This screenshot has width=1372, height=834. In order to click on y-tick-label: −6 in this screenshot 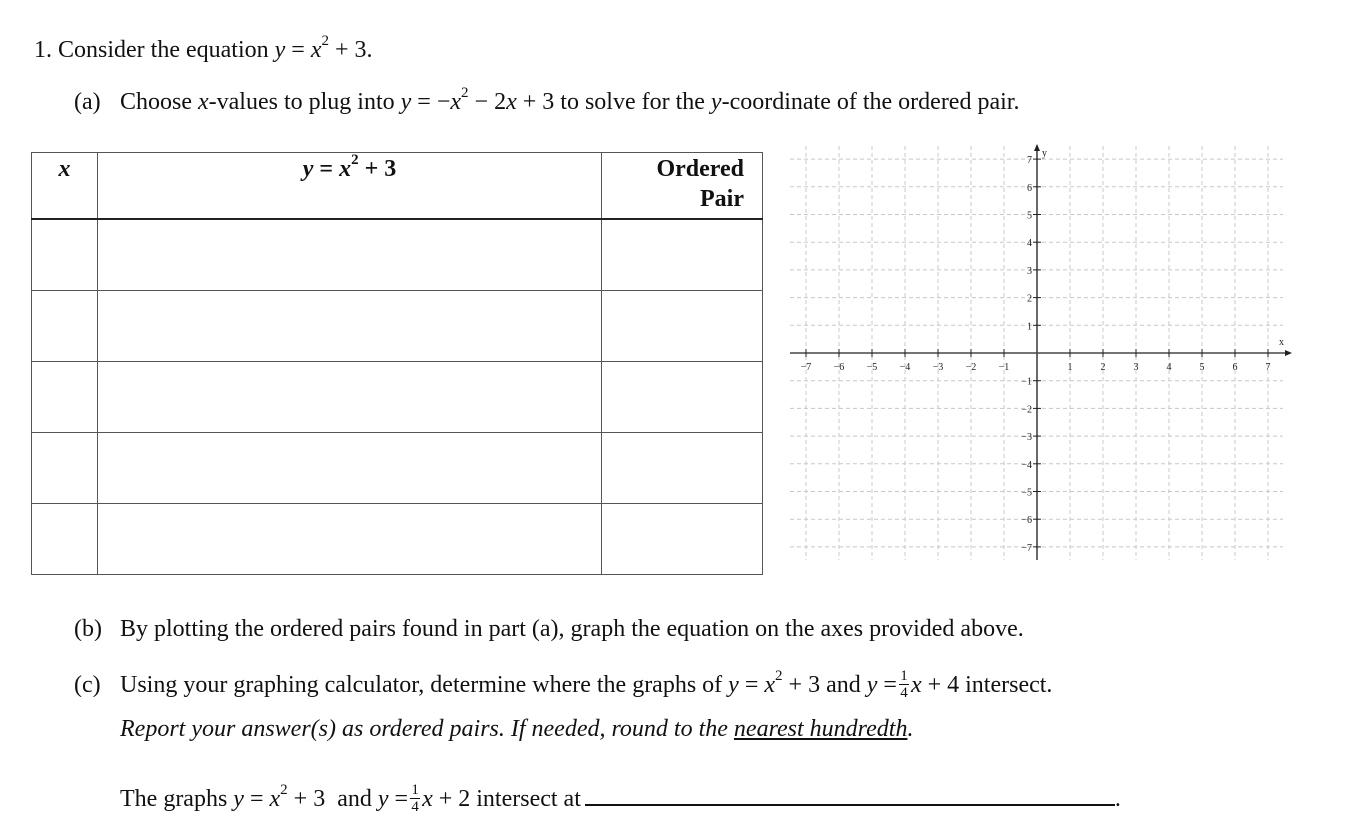, I will do `click(1026, 520)`.